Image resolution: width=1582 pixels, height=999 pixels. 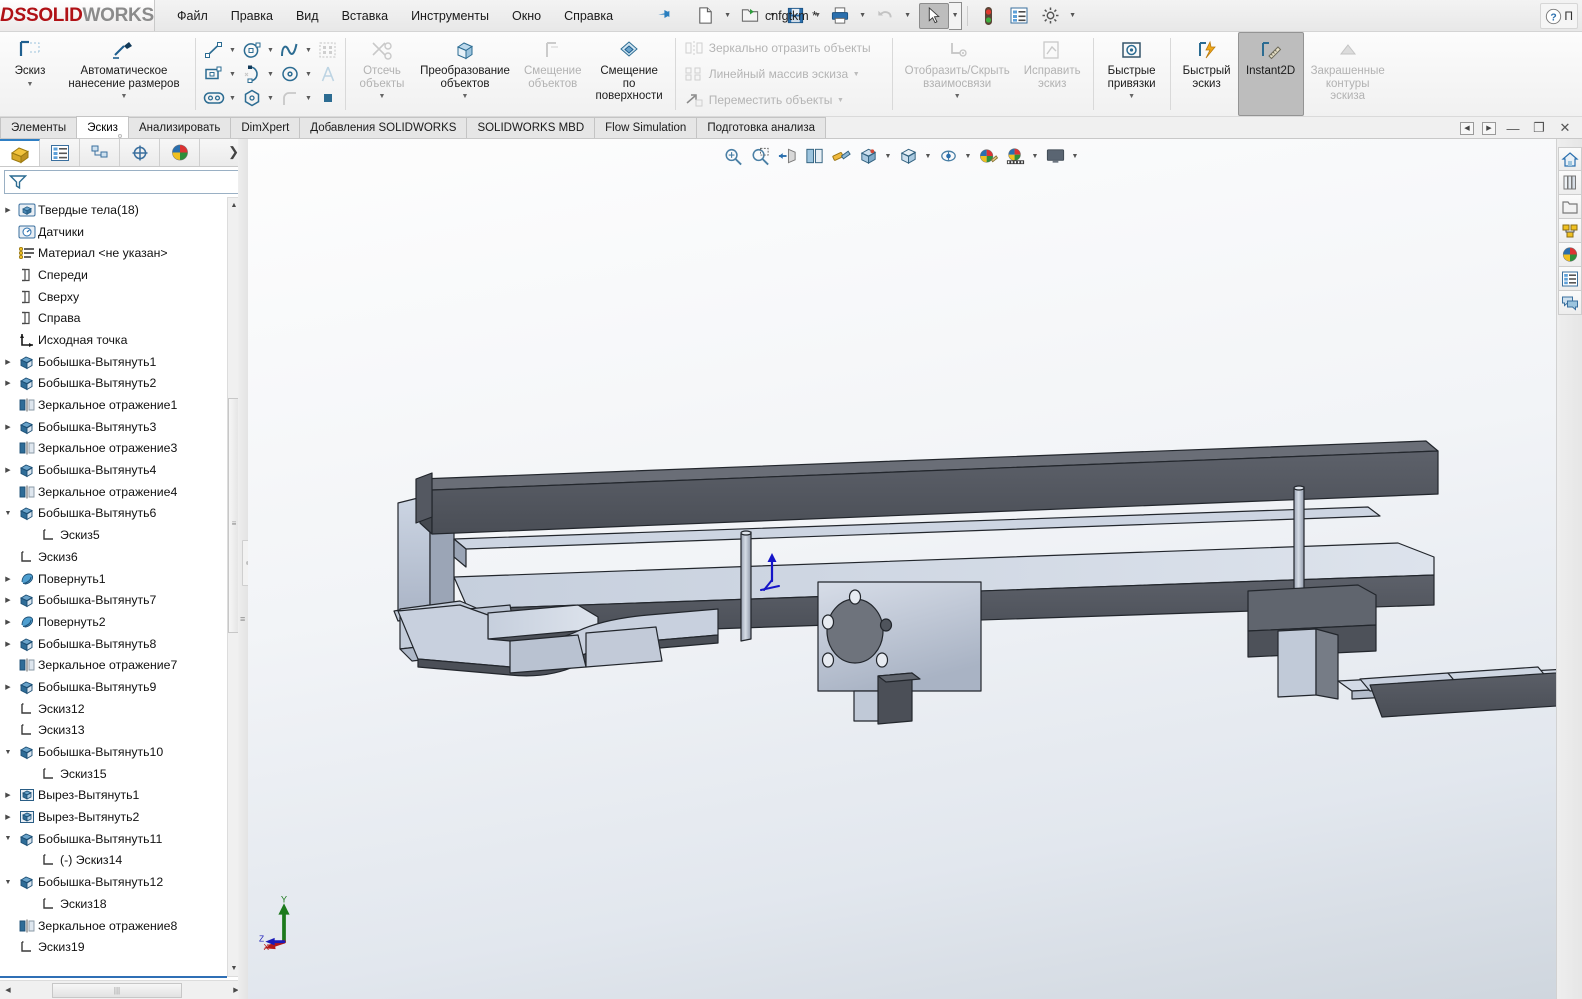 I want to click on feature-tree-item: ▶ Повернуть1, so click(x=114, y=579).